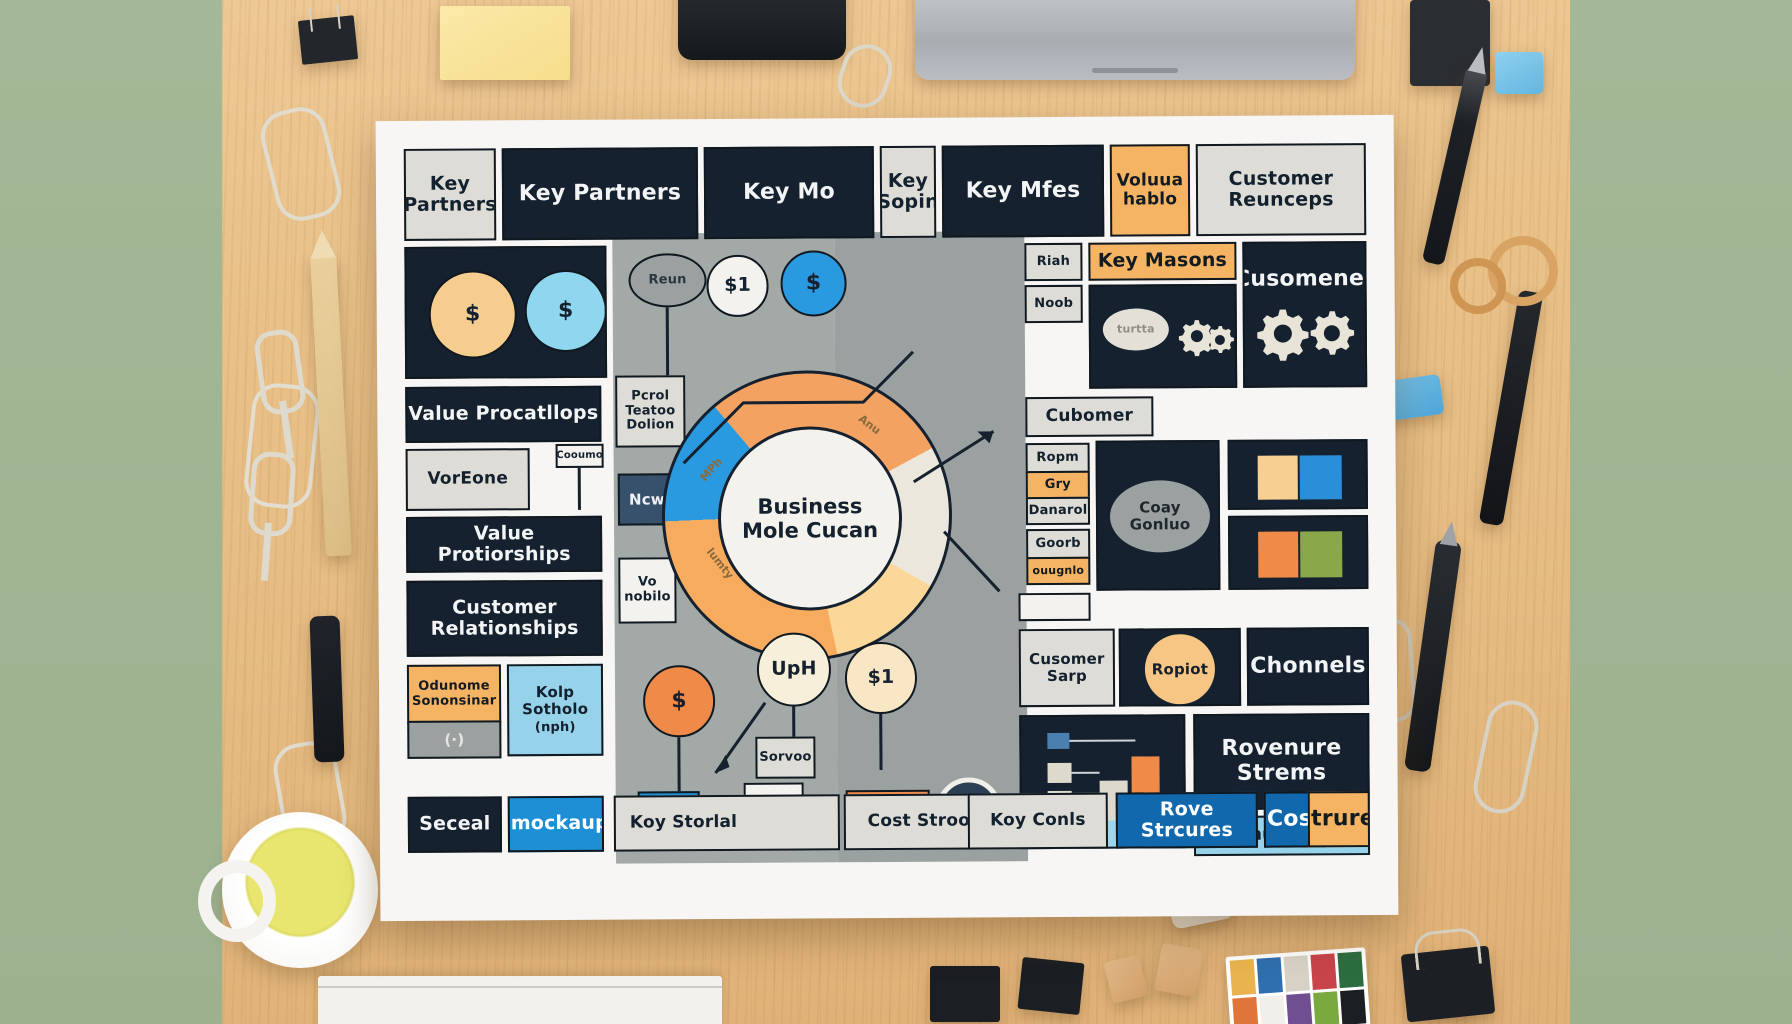  Describe the element at coordinates (328, 40) in the screenshot. I see `binder-clip-top` at that location.